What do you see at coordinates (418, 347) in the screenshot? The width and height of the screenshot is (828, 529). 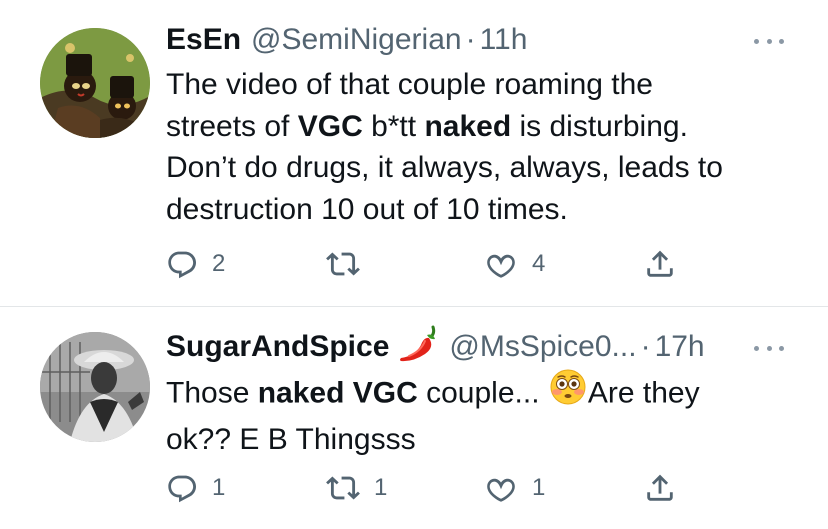 I see `chili-pepper-icon` at bounding box center [418, 347].